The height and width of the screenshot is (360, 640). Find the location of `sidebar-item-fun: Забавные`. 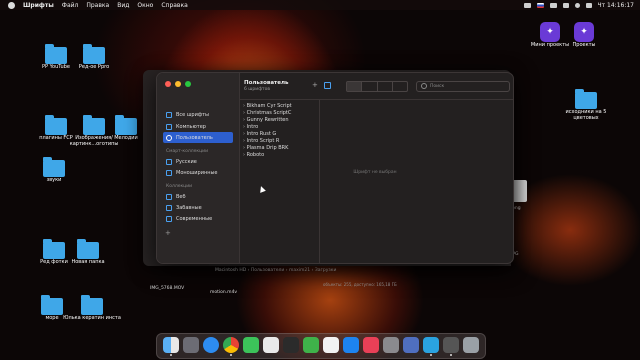

sidebar-item-fun: Забавные is located at coordinates (198, 207).